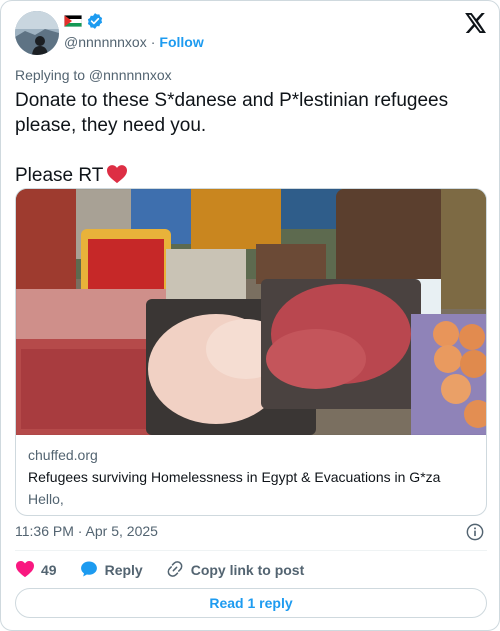 The height and width of the screenshot is (631, 500). Describe the element at coordinates (181, 42) in the screenshot. I see `follow-button: Follow` at that location.